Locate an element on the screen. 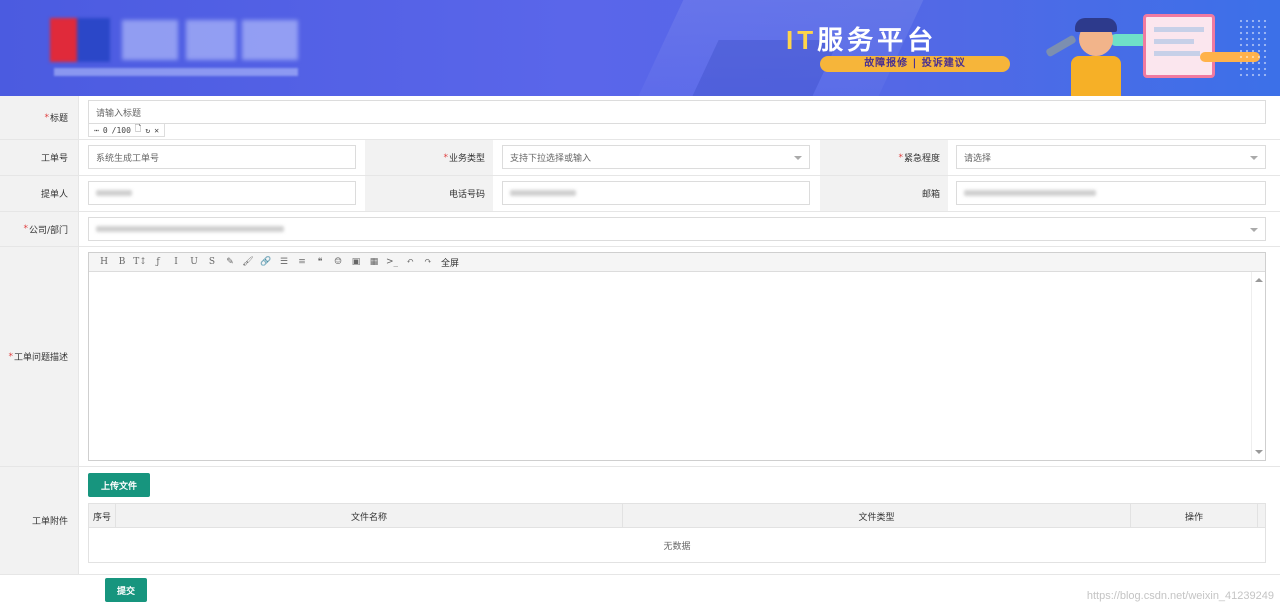  clear-icon: ✕ is located at coordinates (156, 130).